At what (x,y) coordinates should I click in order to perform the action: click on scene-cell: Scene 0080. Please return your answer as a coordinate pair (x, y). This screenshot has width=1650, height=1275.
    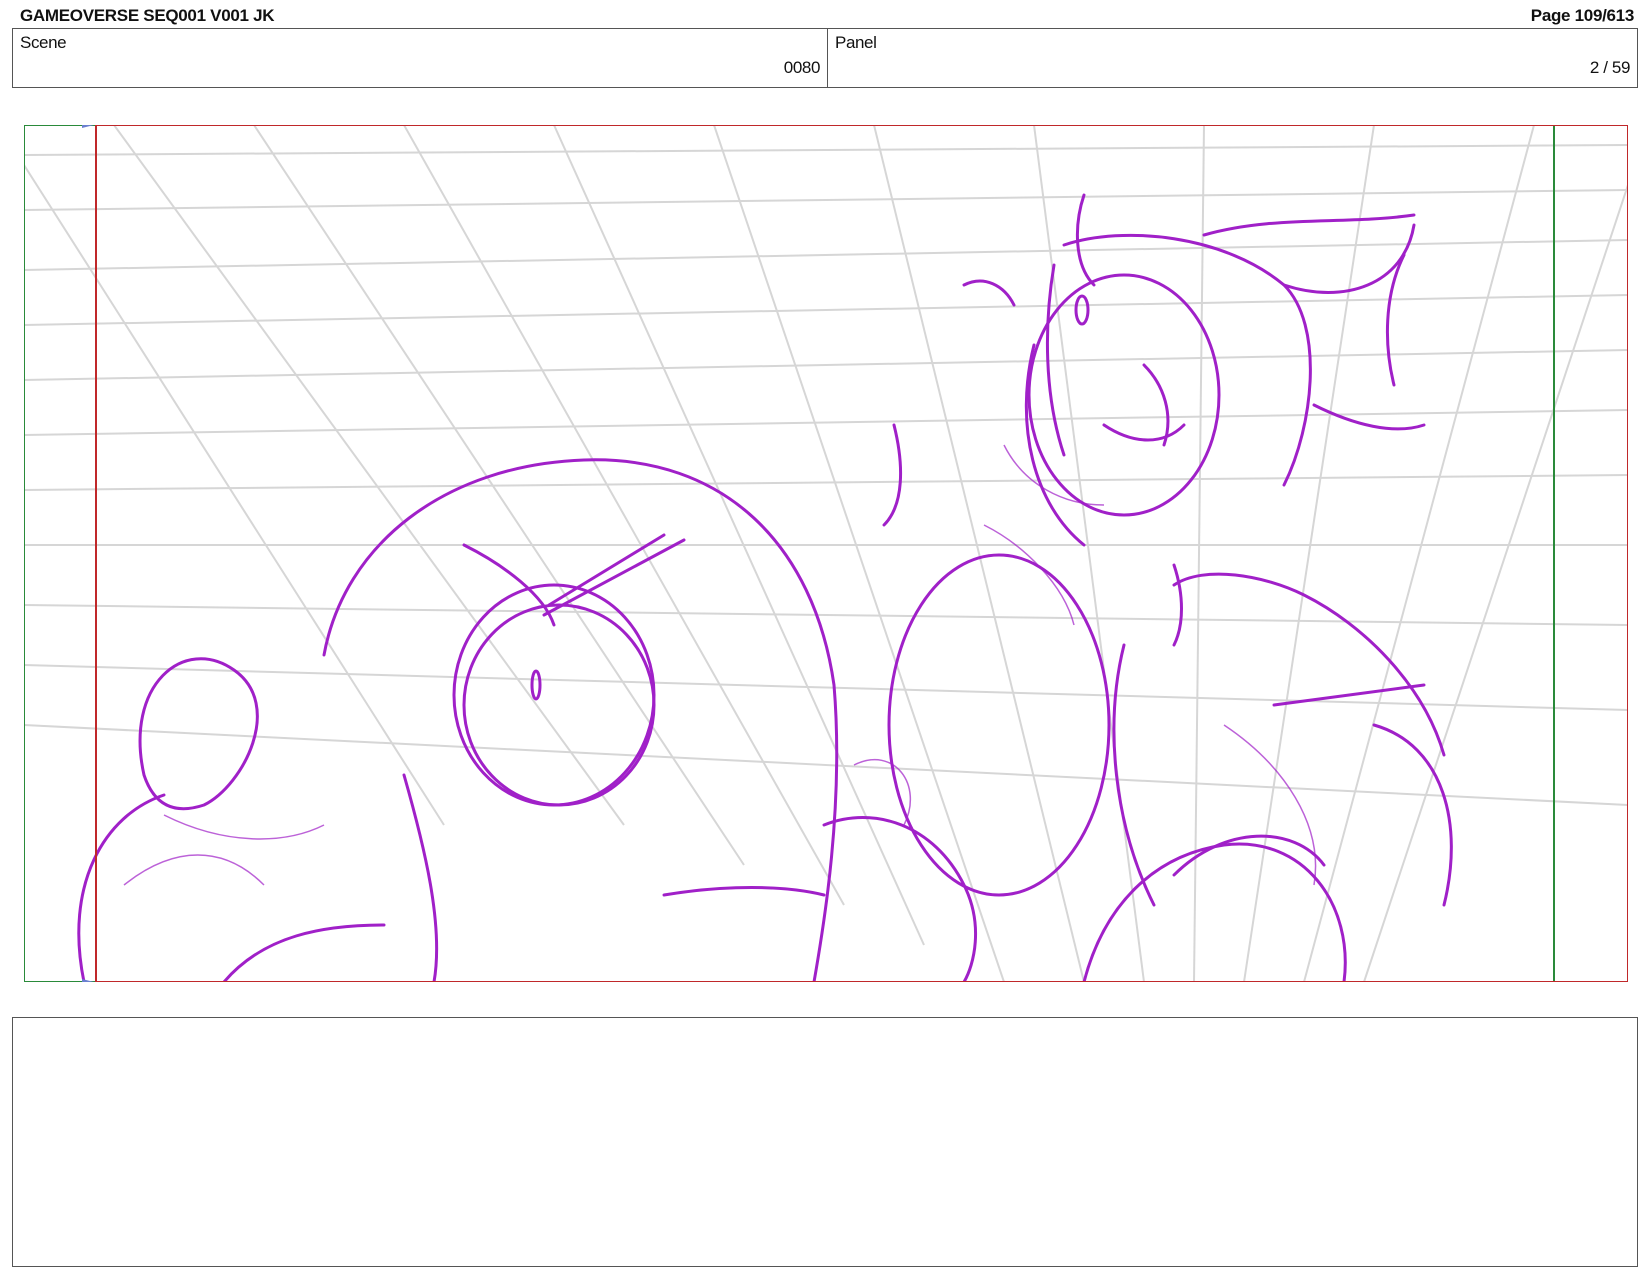
    Looking at the image, I should click on (420, 58).